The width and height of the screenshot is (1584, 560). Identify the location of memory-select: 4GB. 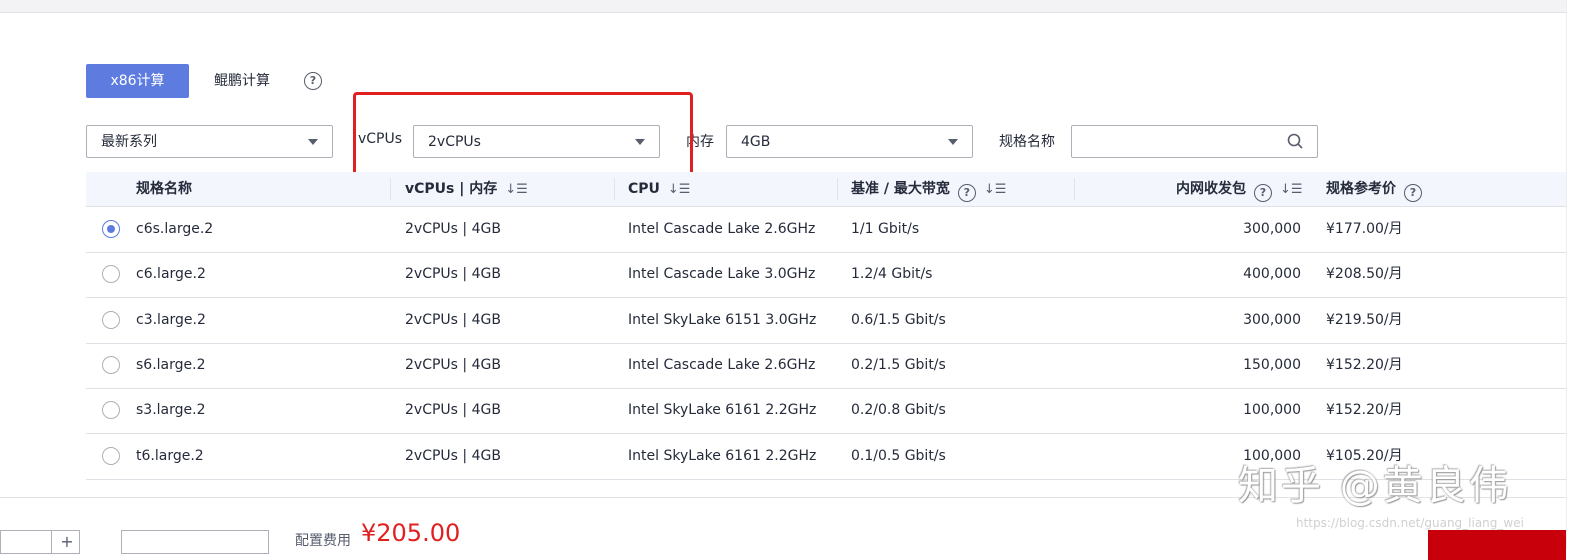
(849, 141).